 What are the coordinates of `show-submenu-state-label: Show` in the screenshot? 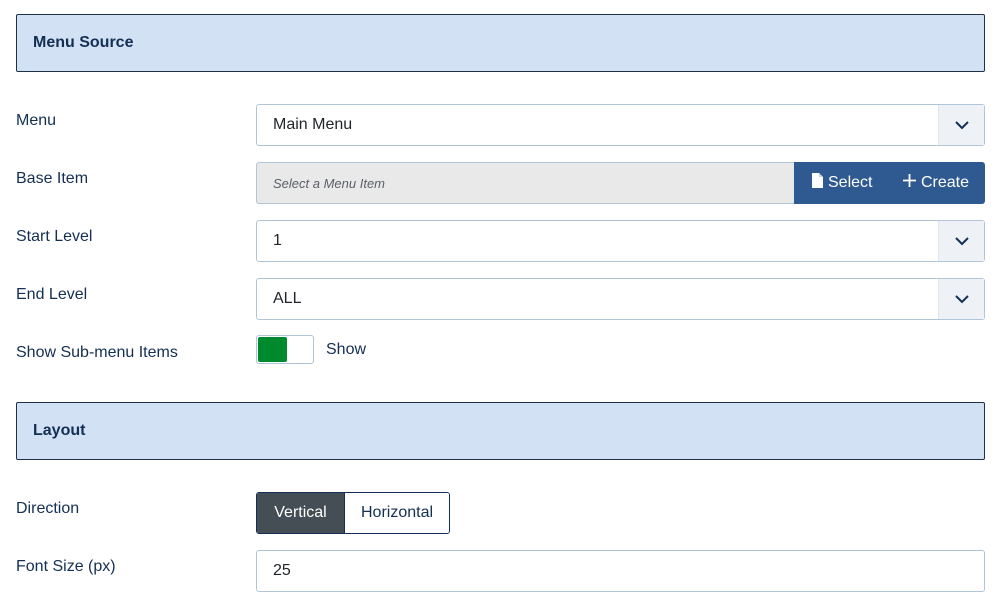 It's located at (346, 349).